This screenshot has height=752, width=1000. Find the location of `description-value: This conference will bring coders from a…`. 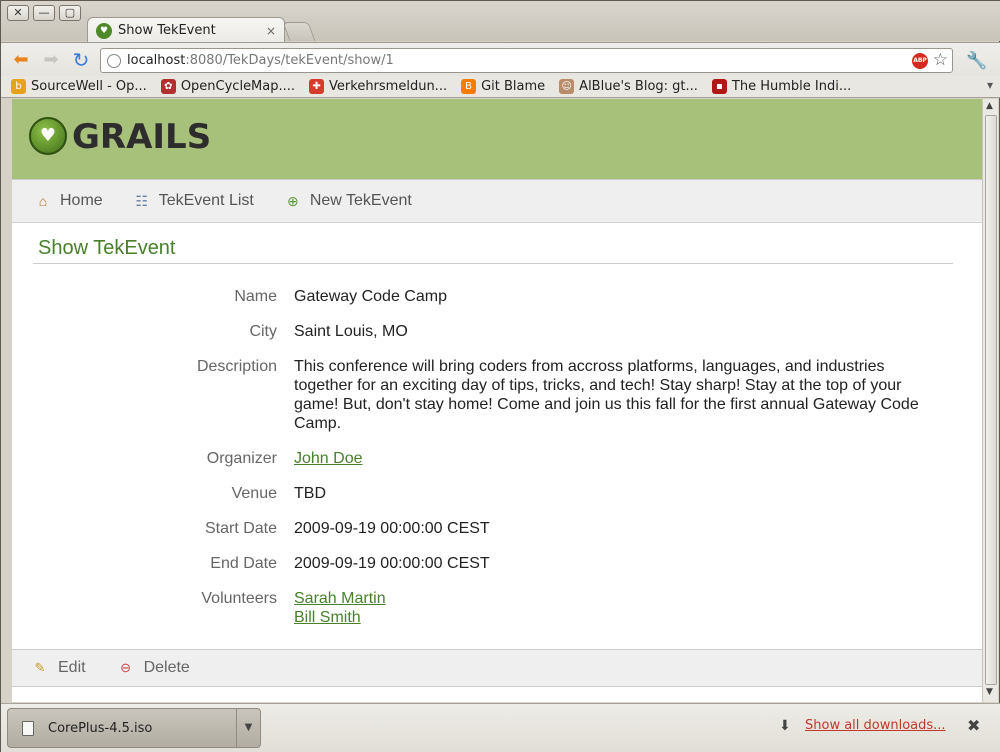

description-value: This conference will bring coders from a… is located at coordinates (606, 395).